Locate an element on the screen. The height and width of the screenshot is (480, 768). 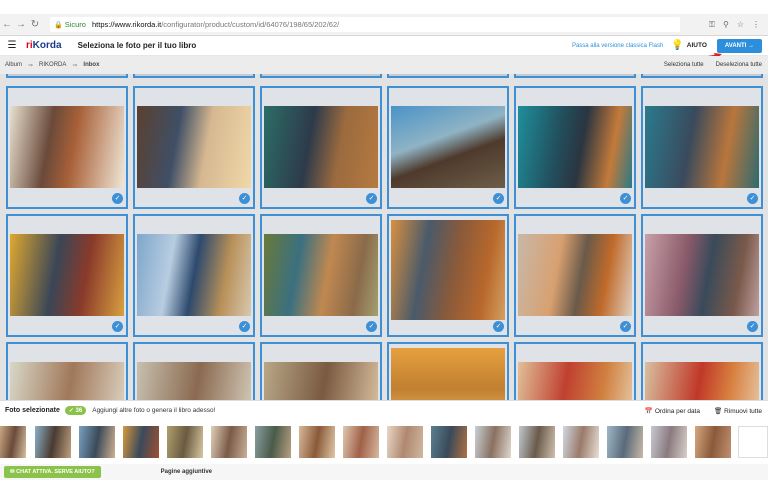
menu-dots-icon: ⋮ is located at coordinates (756, 25).